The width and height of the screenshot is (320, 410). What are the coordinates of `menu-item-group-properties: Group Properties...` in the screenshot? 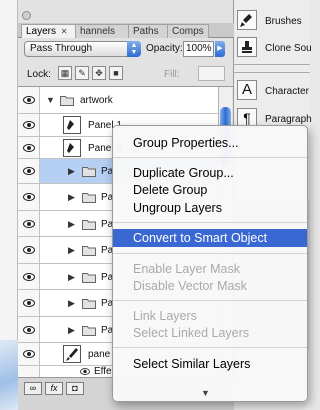 It's located at (210, 143).